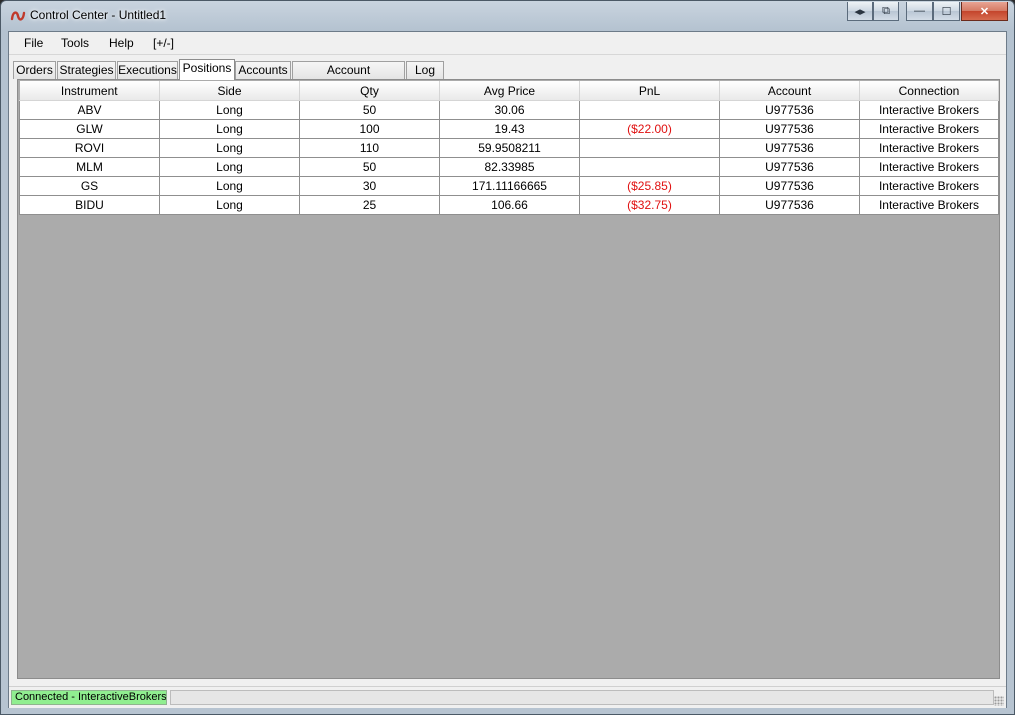  Describe the element at coordinates (207, 69) in the screenshot. I see `tab-positions: Positions` at that location.